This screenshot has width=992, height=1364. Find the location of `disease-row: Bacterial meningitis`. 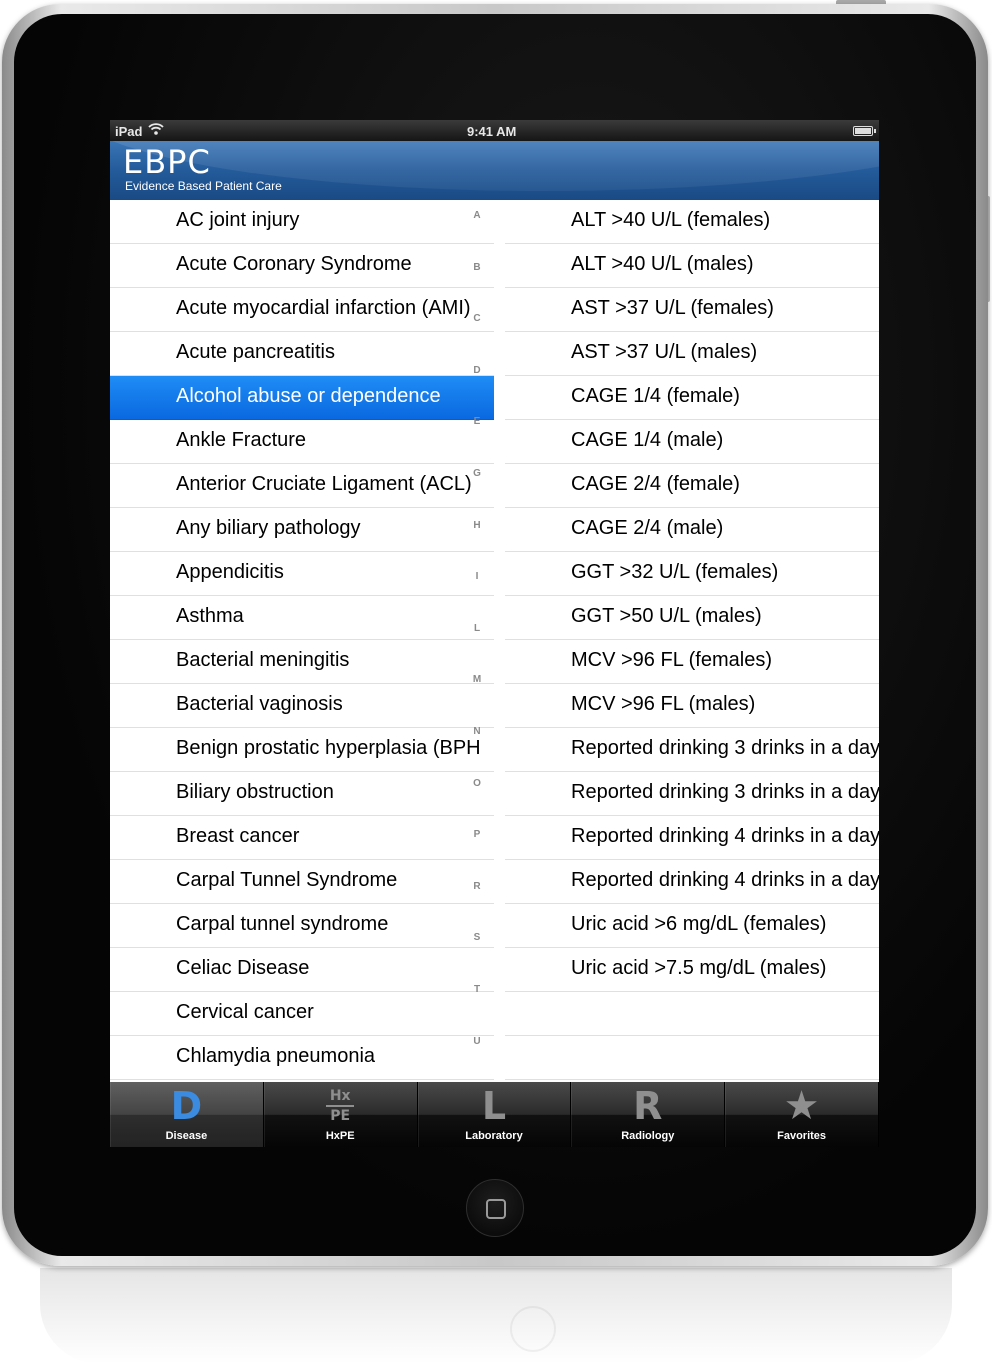

disease-row: Bacterial meningitis is located at coordinates (302, 662).